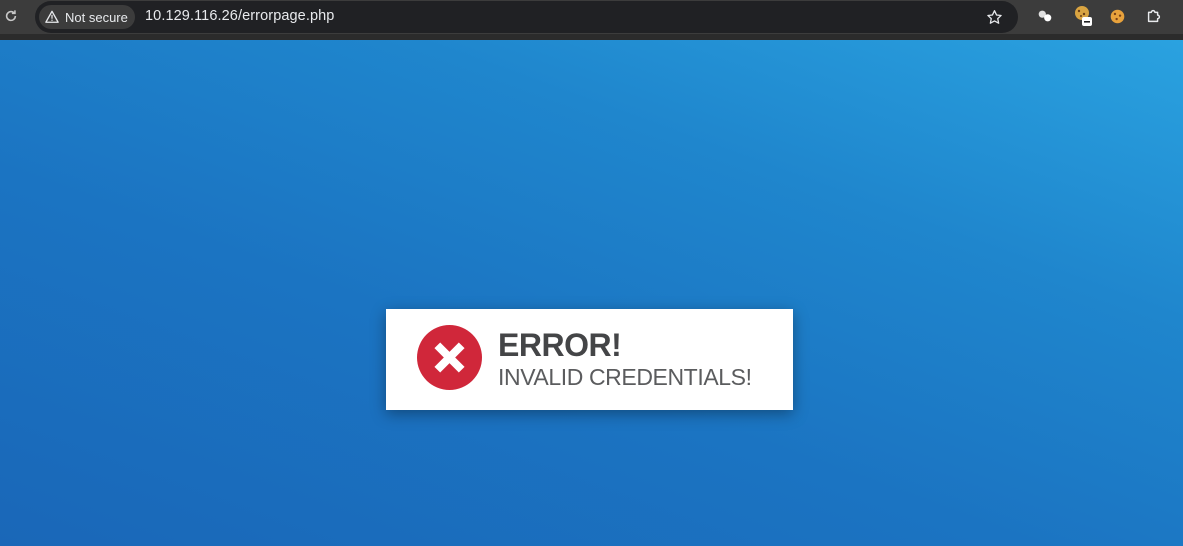  I want to click on browser-toolbar: Not secure 10.129.116.26/errorpage.php, so click(591, 20).